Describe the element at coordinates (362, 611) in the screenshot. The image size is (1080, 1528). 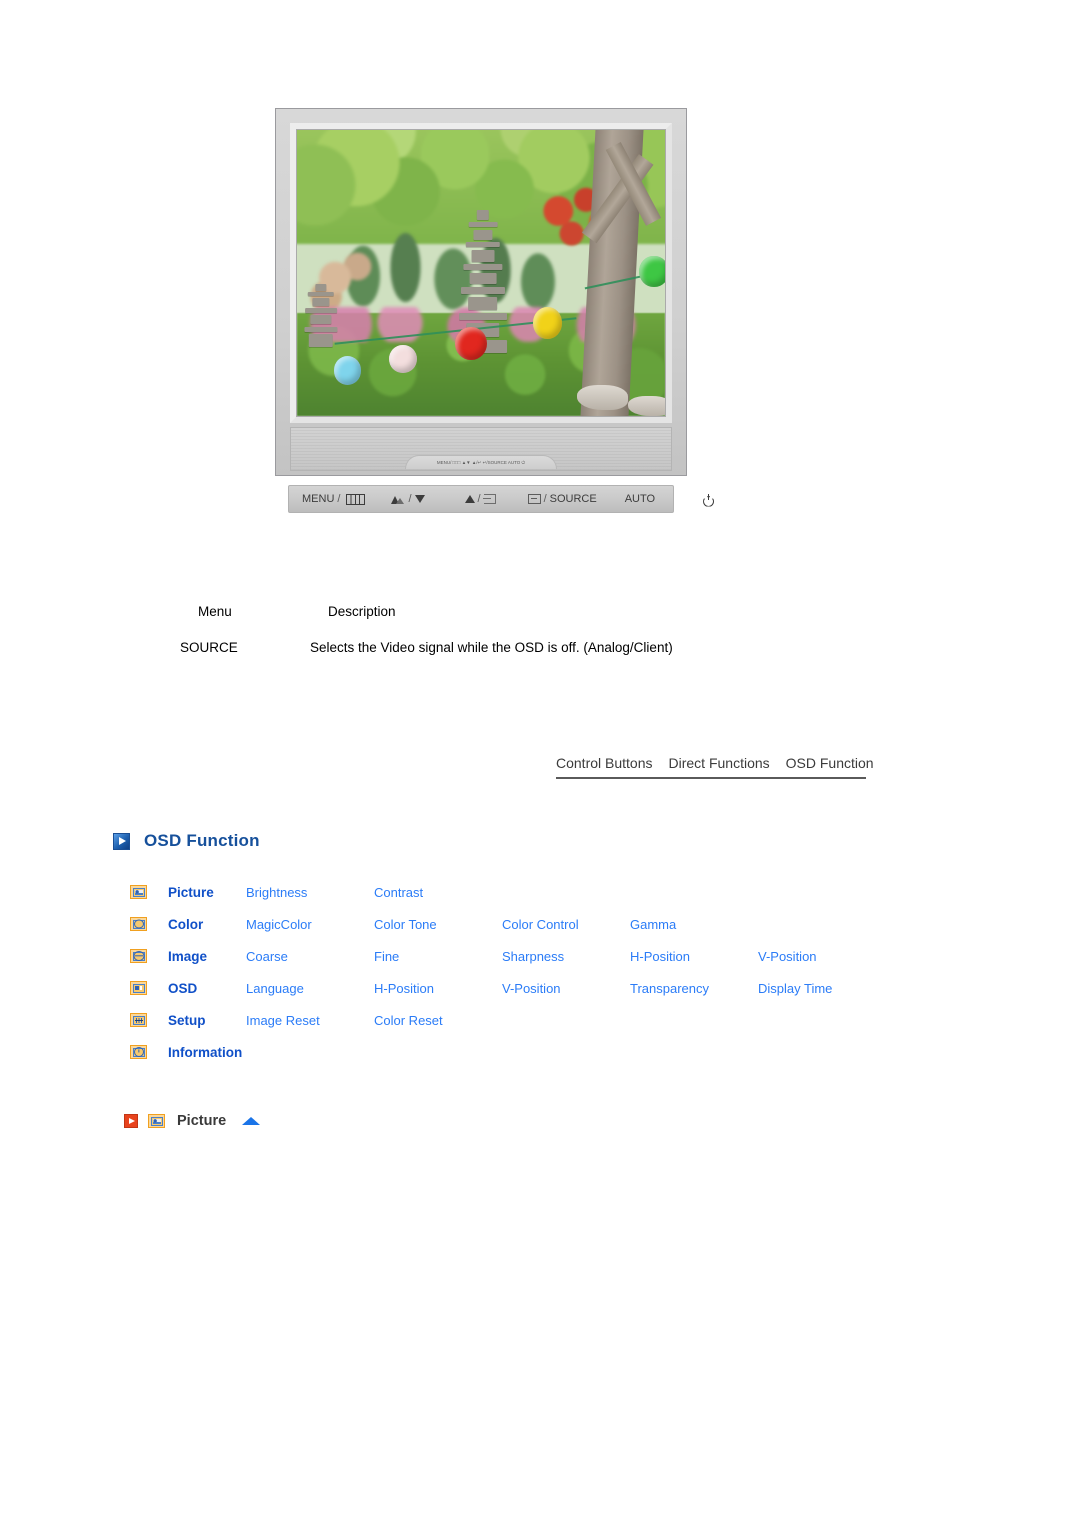
I see `column-header-description: Description` at that location.